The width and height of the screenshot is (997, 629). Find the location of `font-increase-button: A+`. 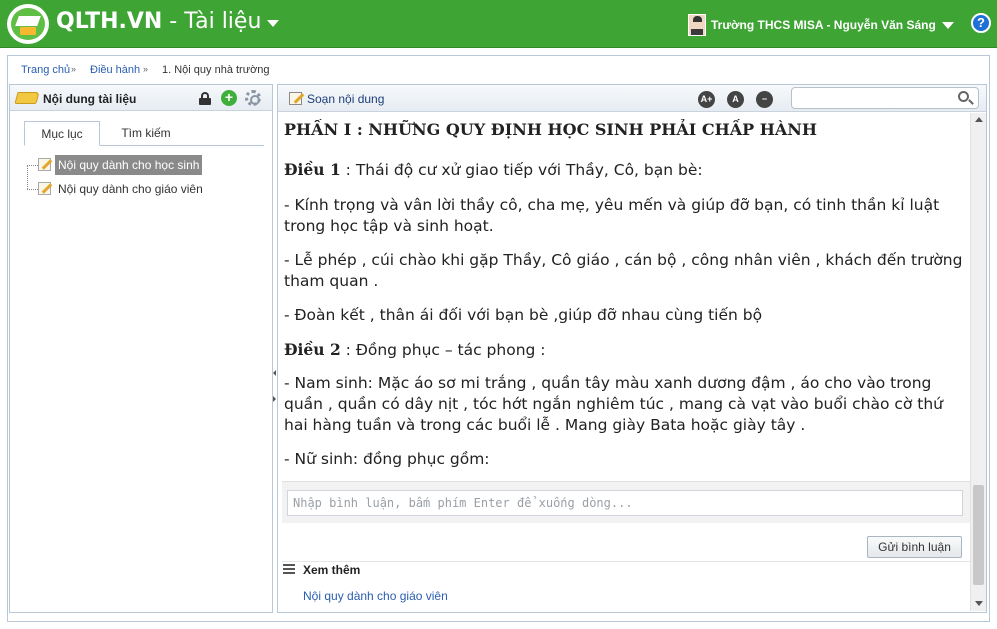

font-increase-button: A+ is located at coordinates (706, 99).